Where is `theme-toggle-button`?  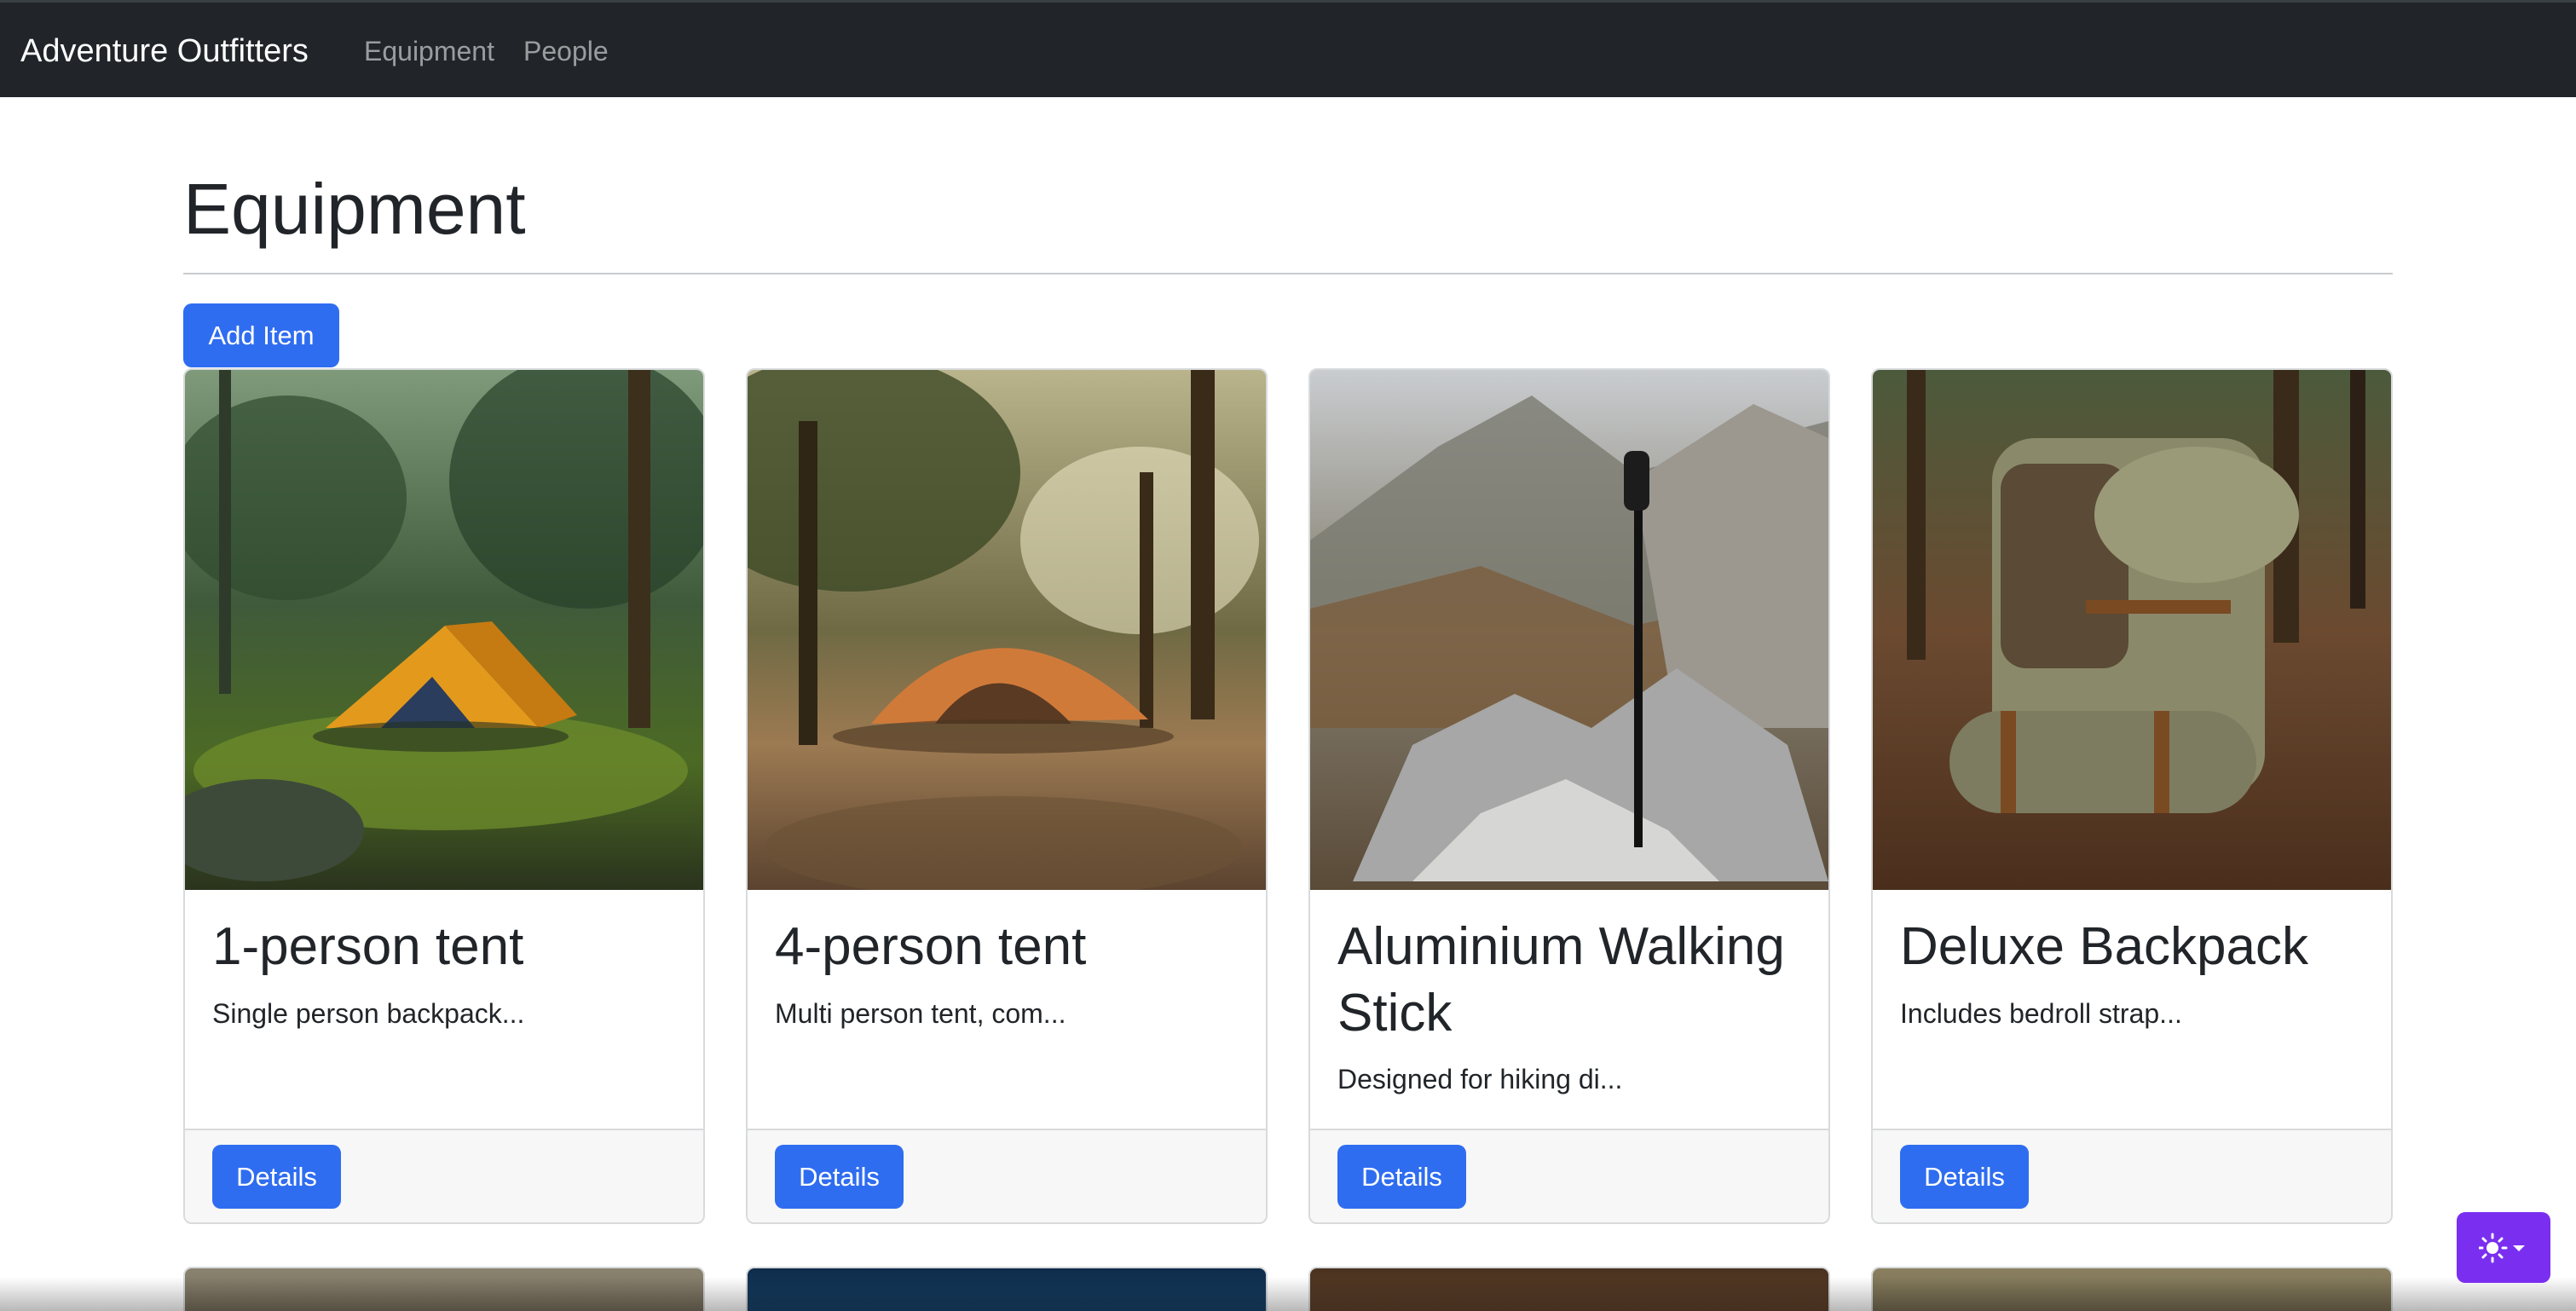 theme-toggle-button is located at coordinates (2503, 1247).